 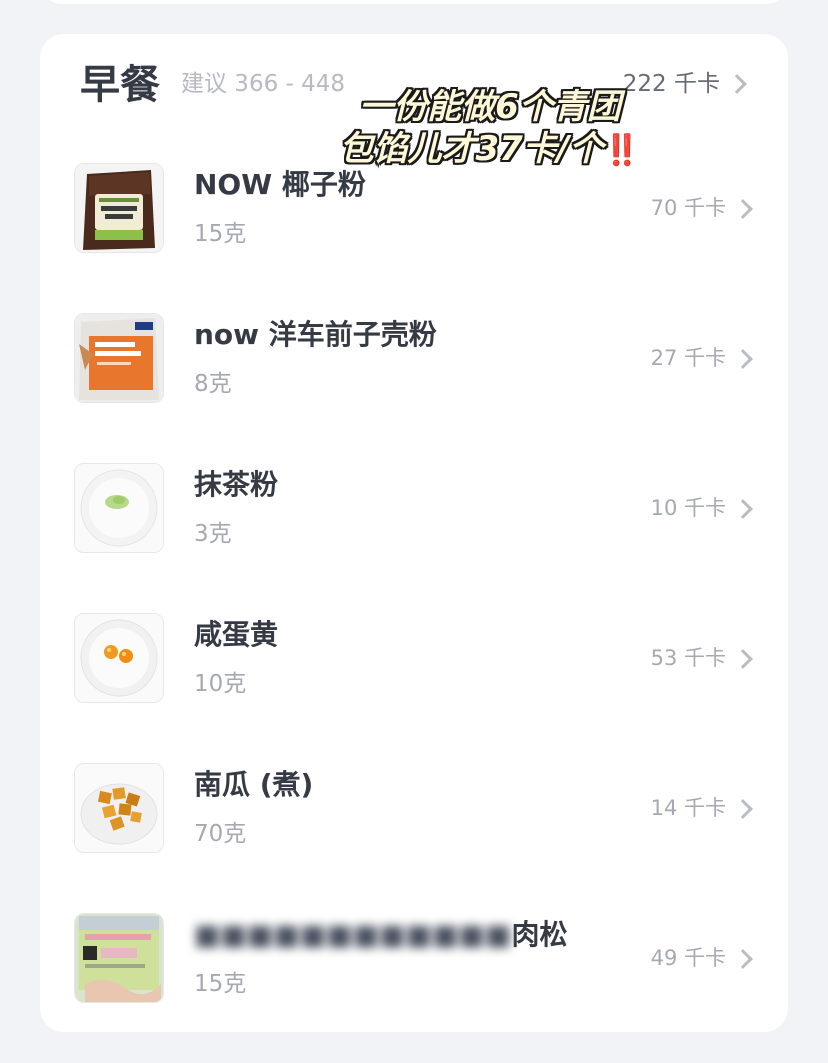 I want to click on meal-title: 早餐, so click(x=120, y=85).